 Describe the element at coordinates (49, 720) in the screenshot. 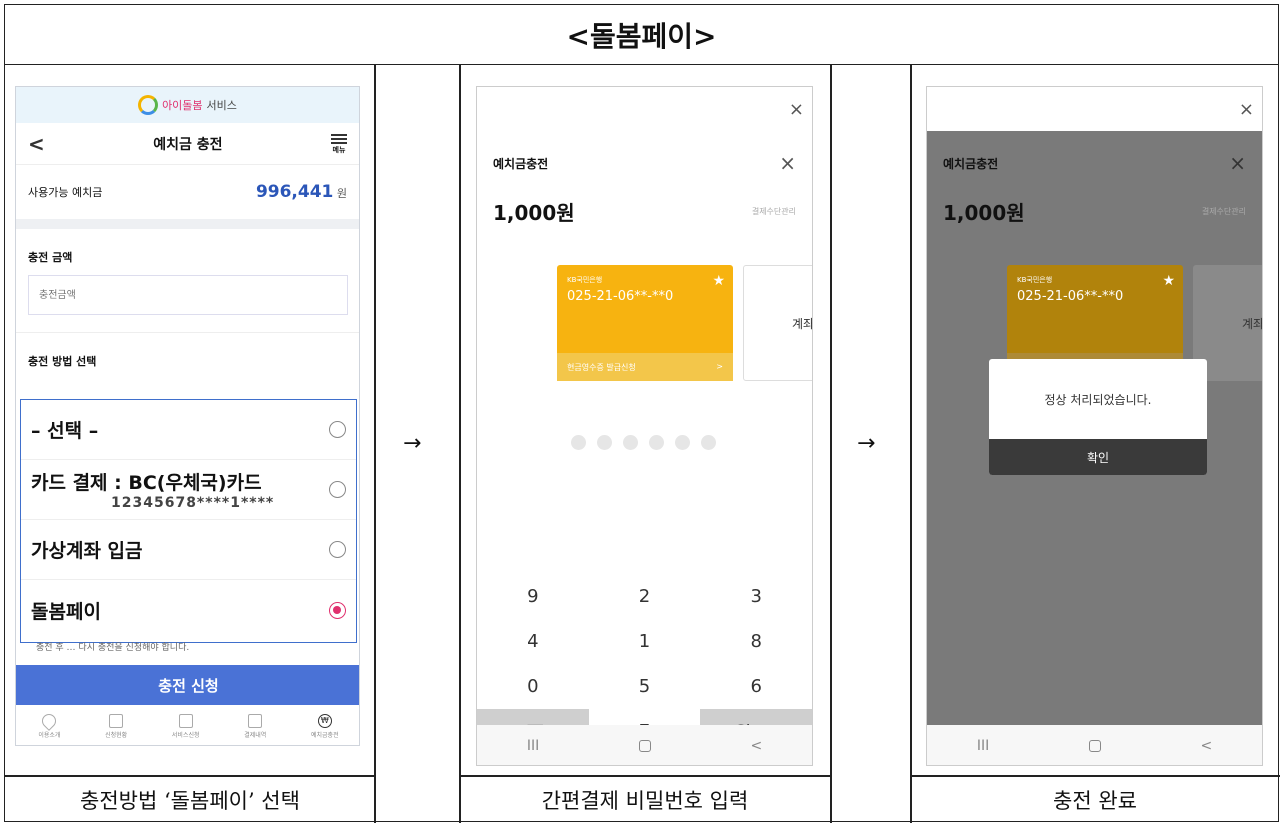

I see `drop-icon` at that location.